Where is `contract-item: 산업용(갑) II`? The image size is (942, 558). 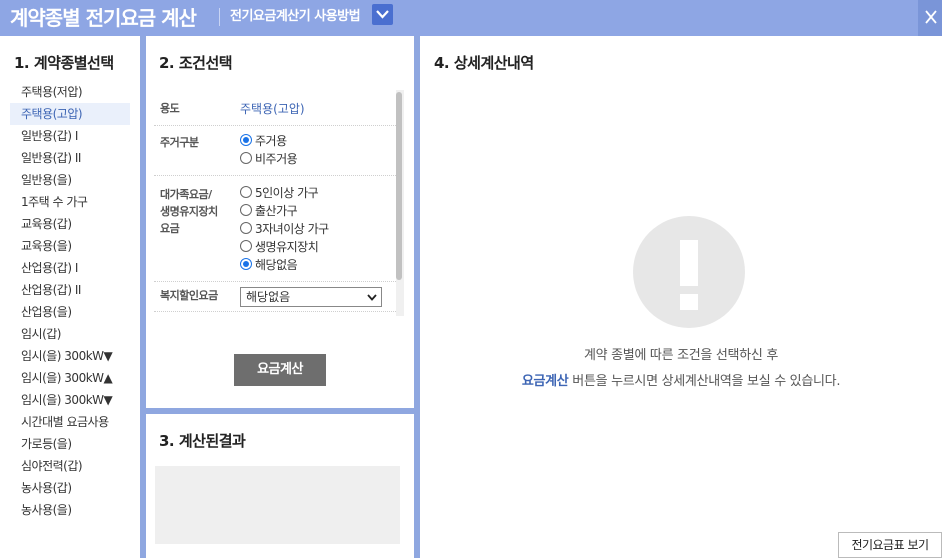
contract-item: 산업용(갑) II is located at coordinates (70, 290).